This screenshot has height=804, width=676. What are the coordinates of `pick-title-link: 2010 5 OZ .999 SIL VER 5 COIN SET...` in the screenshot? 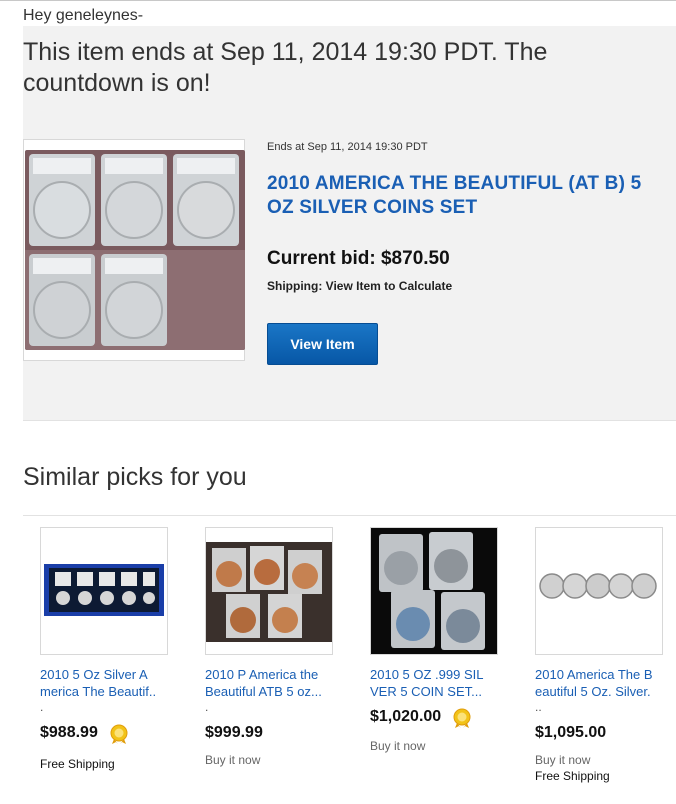 It's located at (437, 683).